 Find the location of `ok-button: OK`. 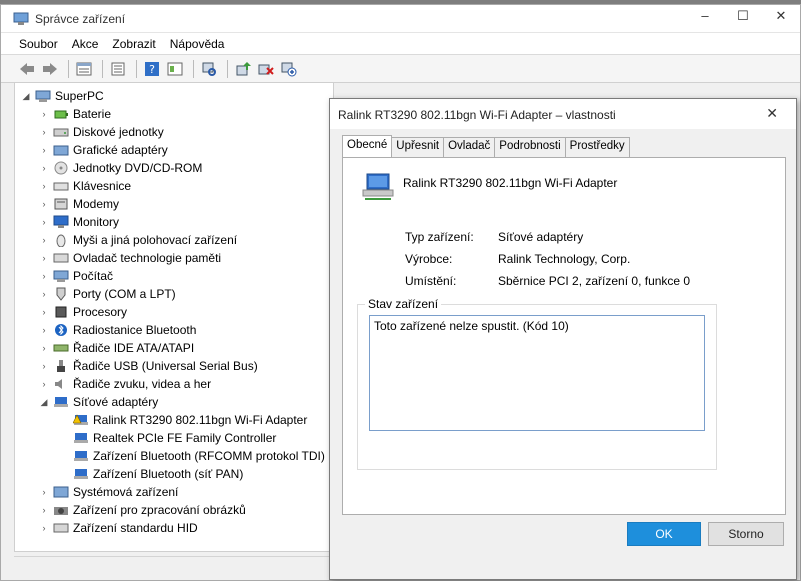

ok-button: OK is located at coordinates (664, 534).